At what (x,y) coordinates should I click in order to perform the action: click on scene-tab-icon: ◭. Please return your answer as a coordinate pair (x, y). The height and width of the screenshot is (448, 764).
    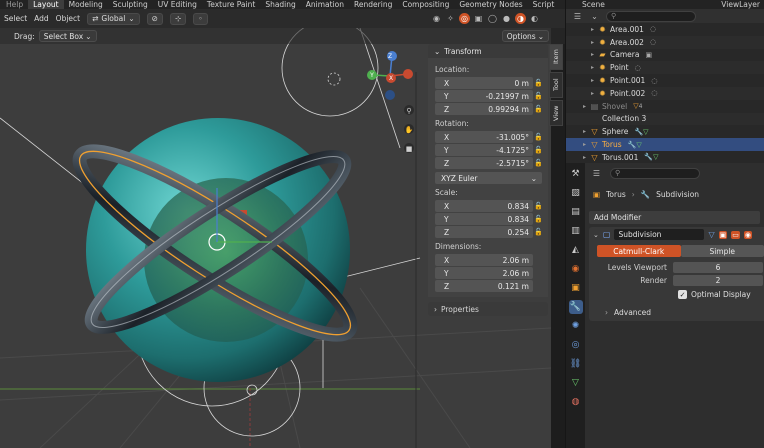
    Looking at the image, I should click on (576, 250).